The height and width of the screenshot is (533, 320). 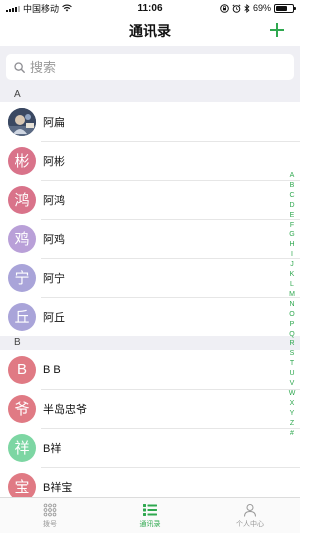 I want to click on index-letter: H, so click(x=291, y=245).